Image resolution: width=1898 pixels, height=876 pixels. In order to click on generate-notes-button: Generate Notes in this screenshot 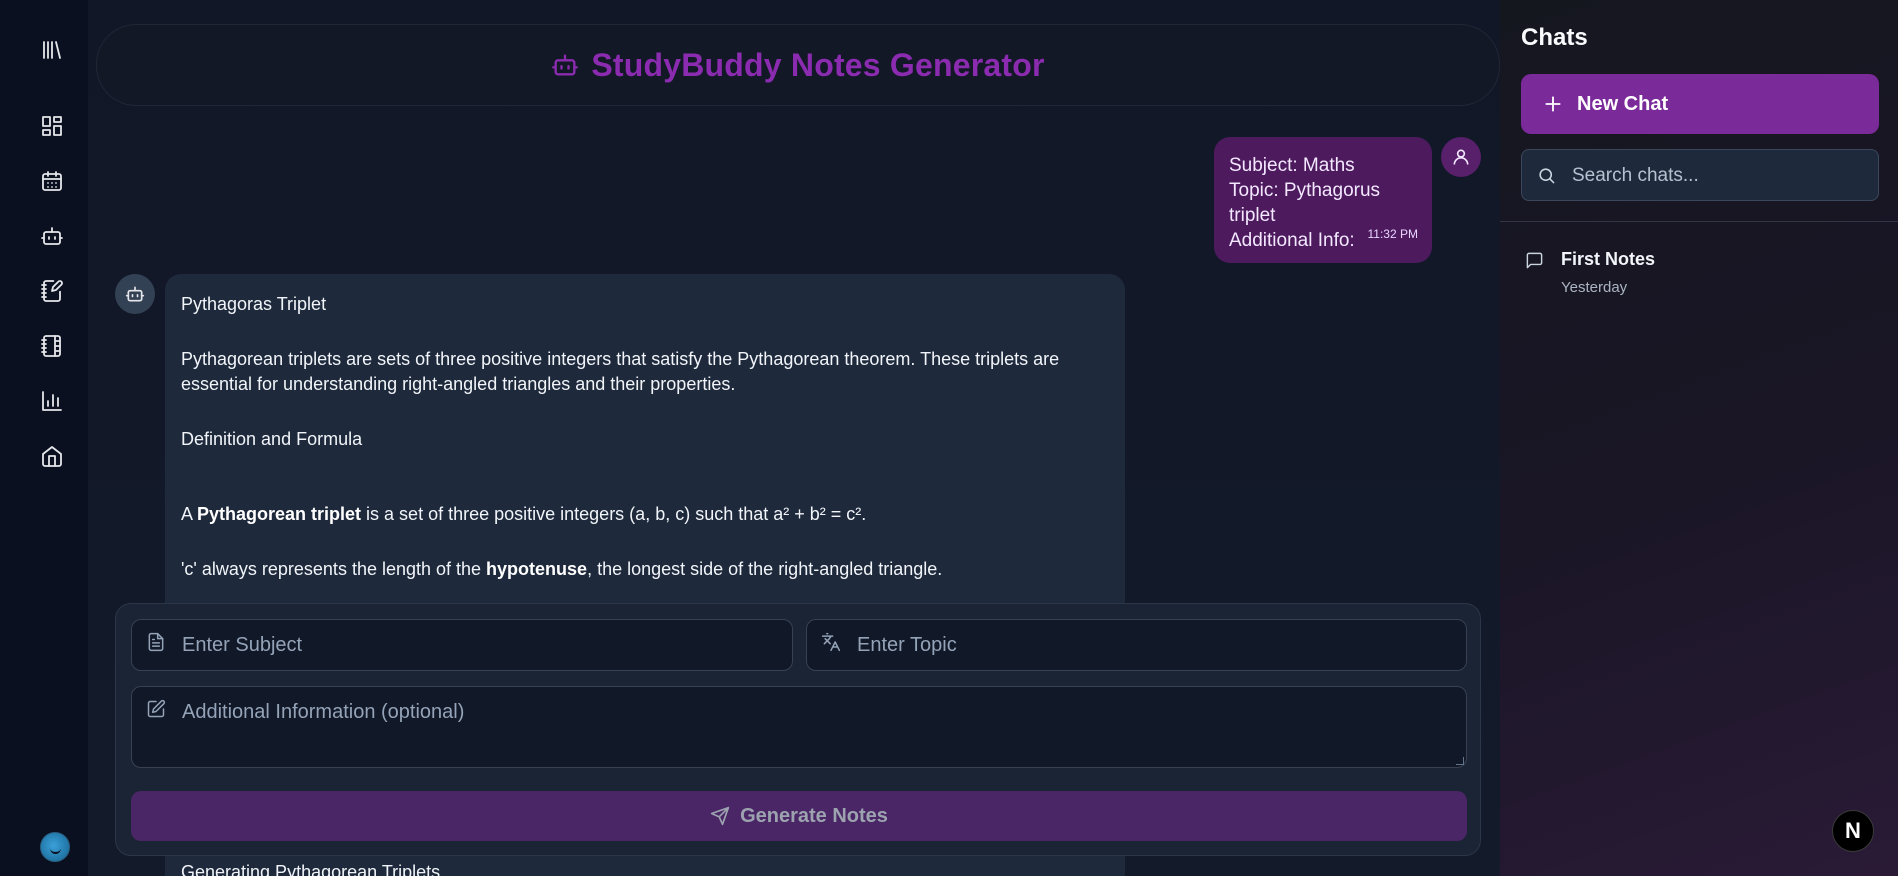, I will do `click(799, 816)`.